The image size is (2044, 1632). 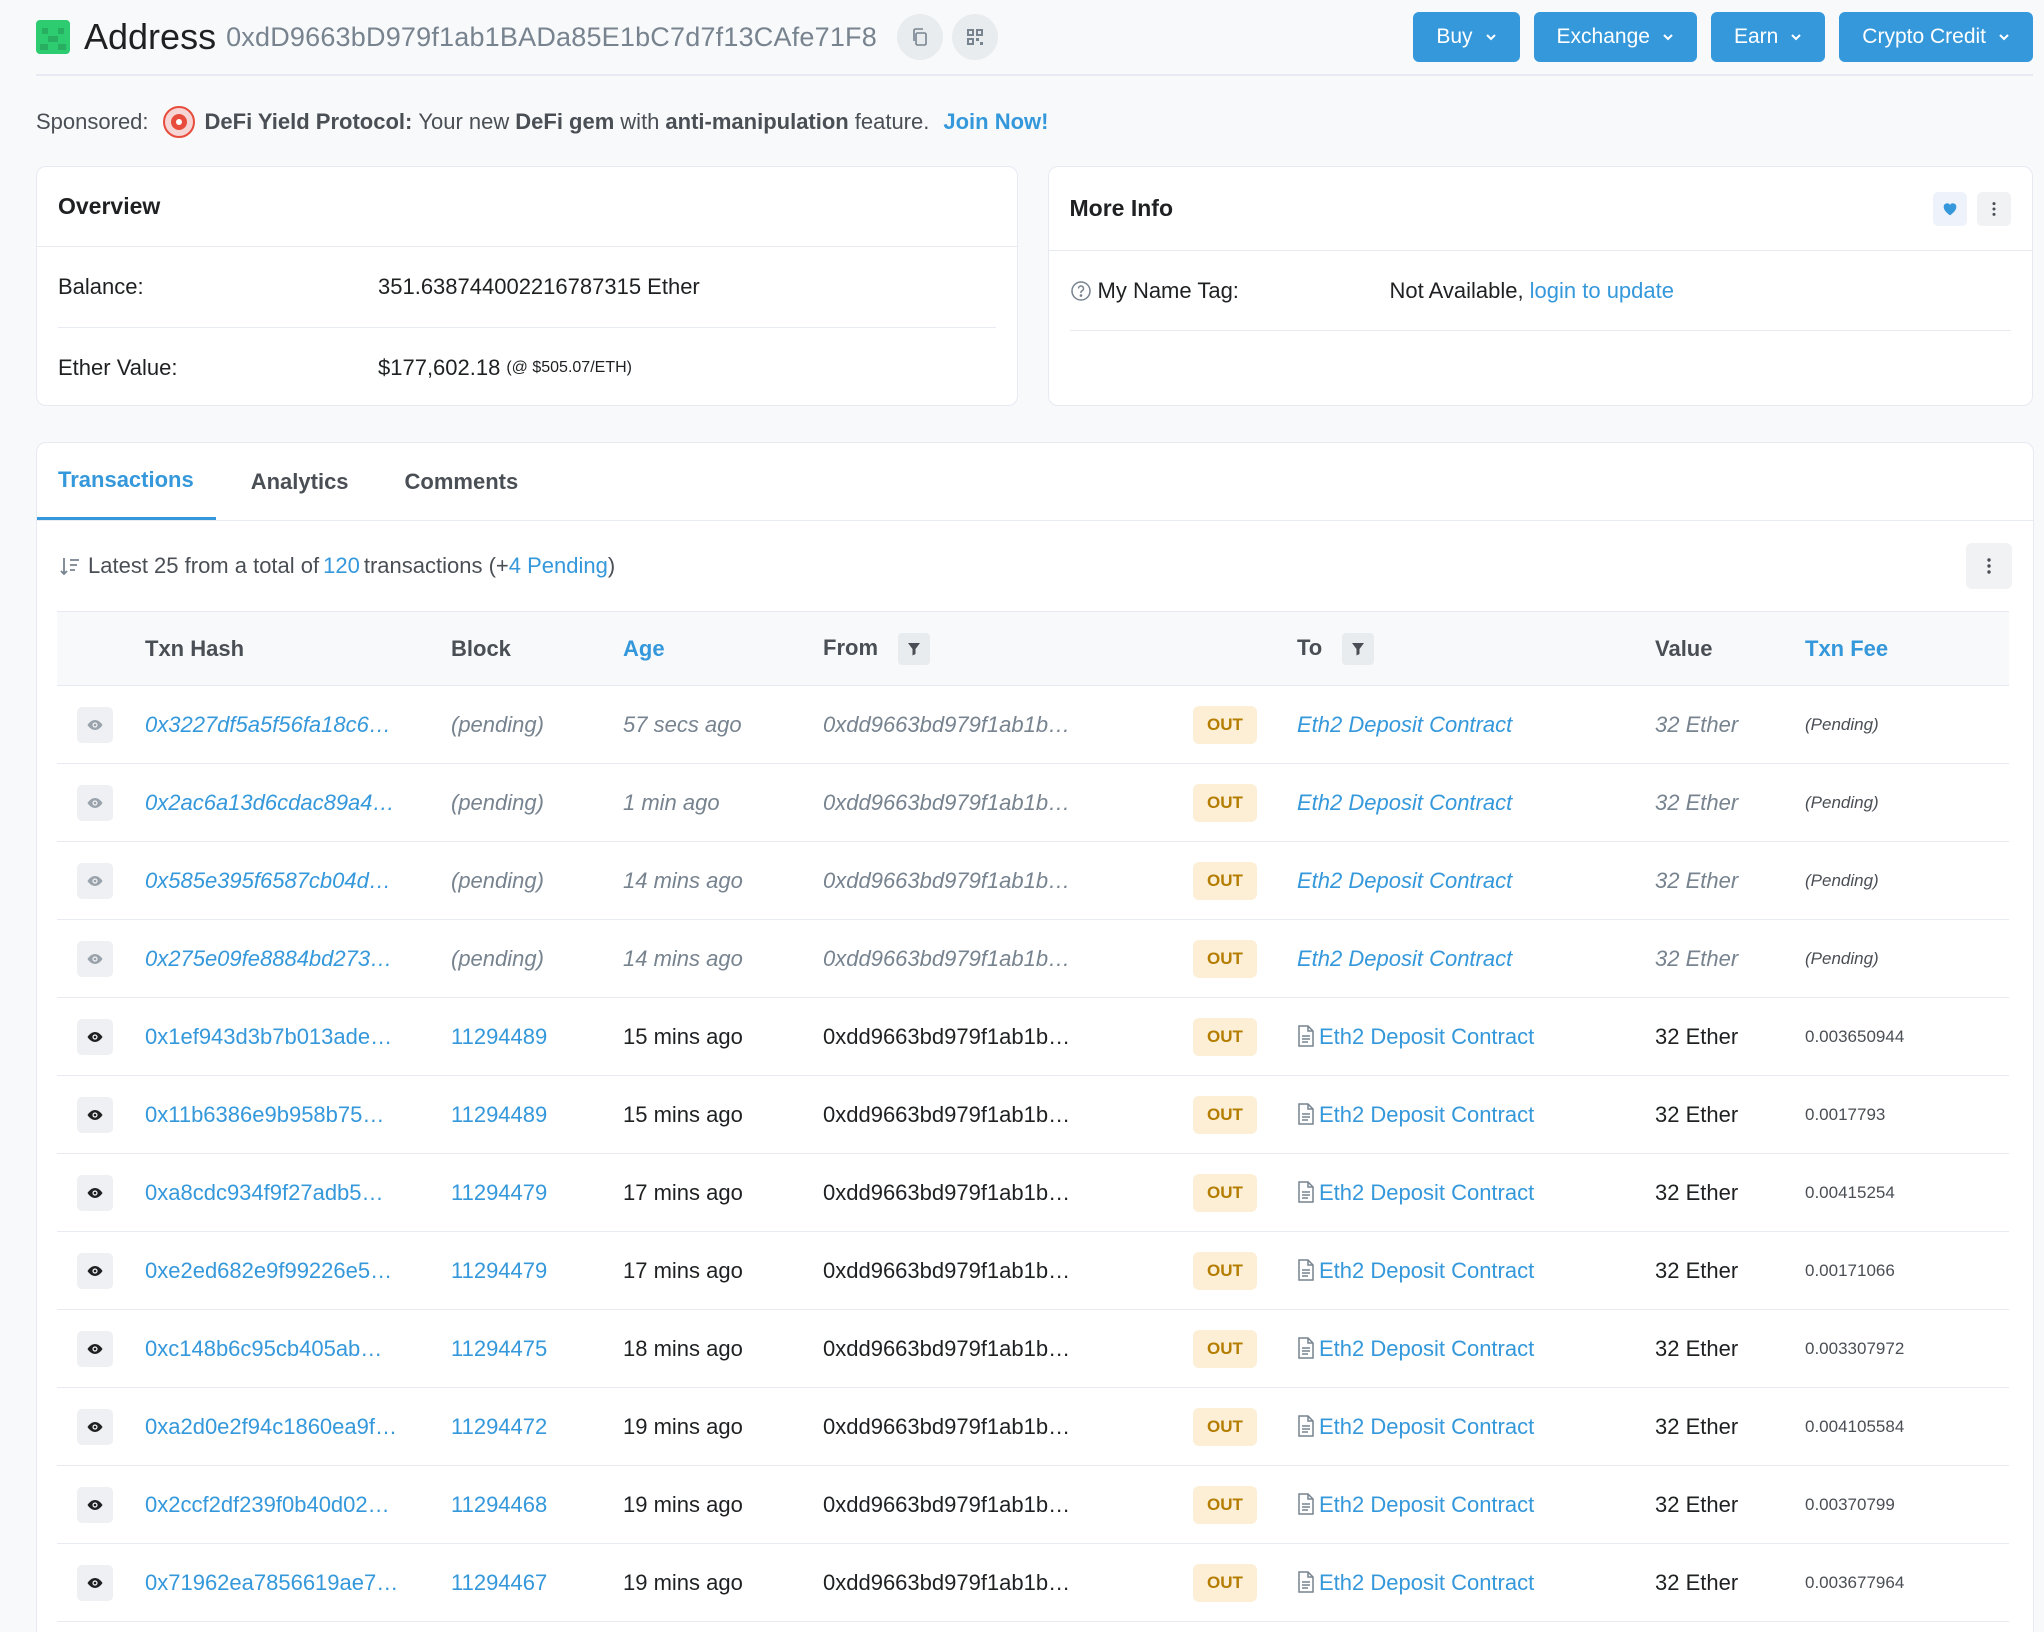 I want to click on exchange-button: Exchange, so click(x=1615, y=37).